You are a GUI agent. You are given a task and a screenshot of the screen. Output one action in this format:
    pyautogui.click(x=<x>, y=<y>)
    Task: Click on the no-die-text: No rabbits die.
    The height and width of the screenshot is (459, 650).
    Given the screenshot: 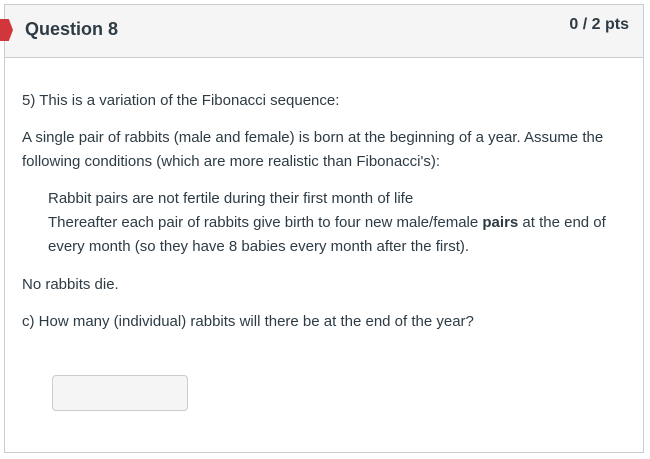 What is the action you would take?
    pyautogui.click(x=70, y=284)
    